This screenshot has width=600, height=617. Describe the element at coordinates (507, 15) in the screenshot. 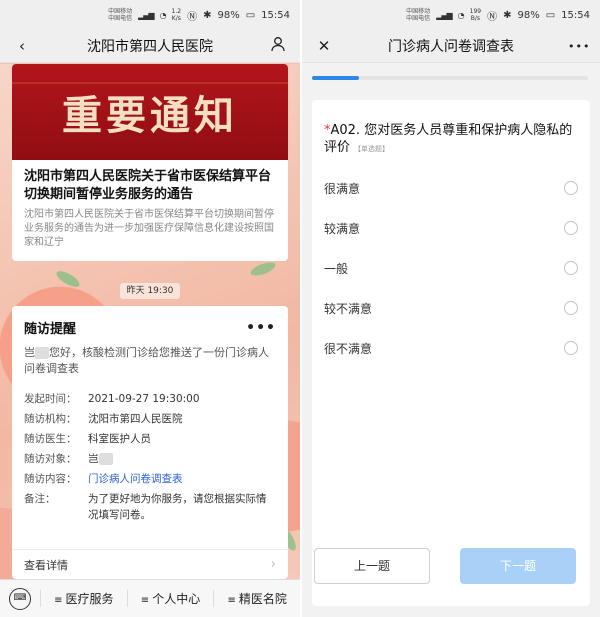

I see `bluetooth-icon: ✱` at that location.